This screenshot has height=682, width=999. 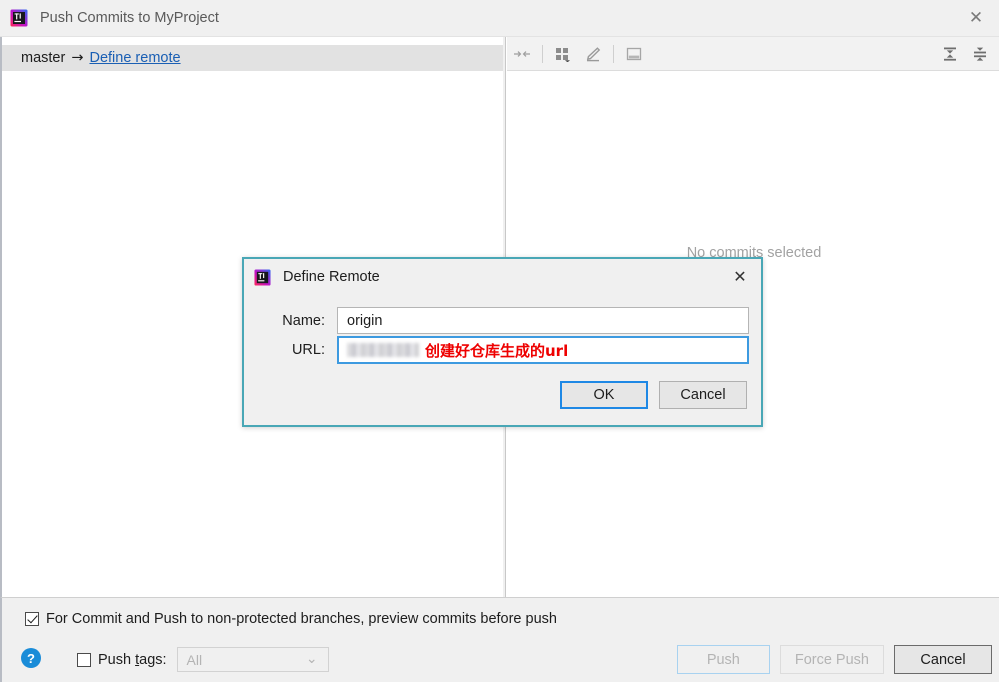 What do you see at coordinates (129, 18) in the screenshot?
I see `window-title: Push Commits to MyProject` at bounding box center [129, 18].